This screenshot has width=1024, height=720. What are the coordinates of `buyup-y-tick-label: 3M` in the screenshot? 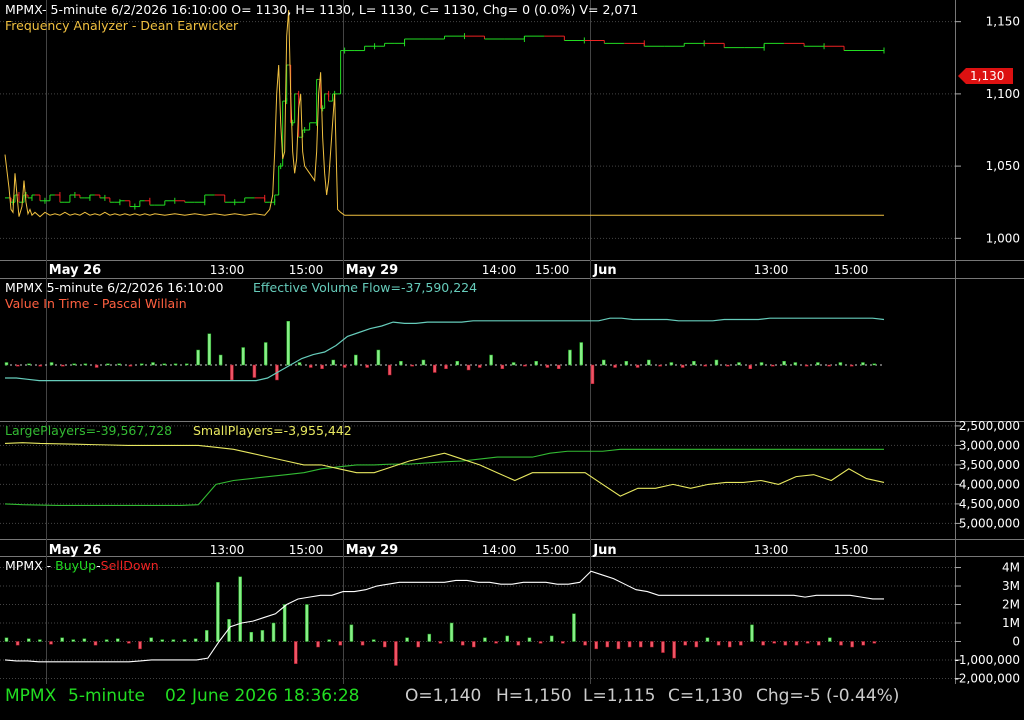 It's located at (1011, 586).